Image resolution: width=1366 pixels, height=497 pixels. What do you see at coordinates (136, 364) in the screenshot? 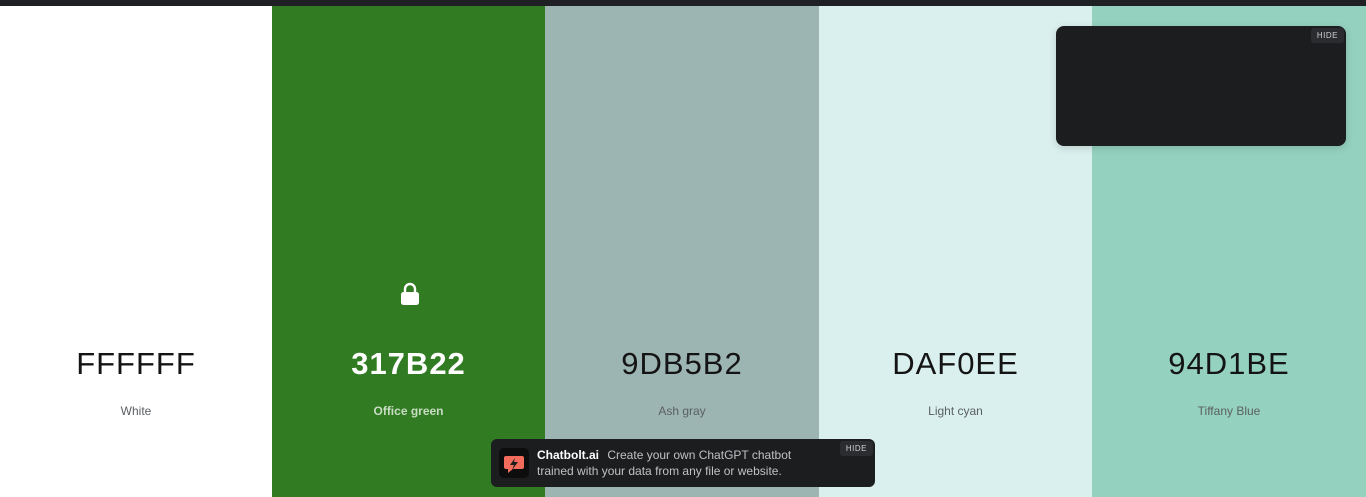
I see `swatch-hex: FFFFFF` at bounding box center [136, 364].